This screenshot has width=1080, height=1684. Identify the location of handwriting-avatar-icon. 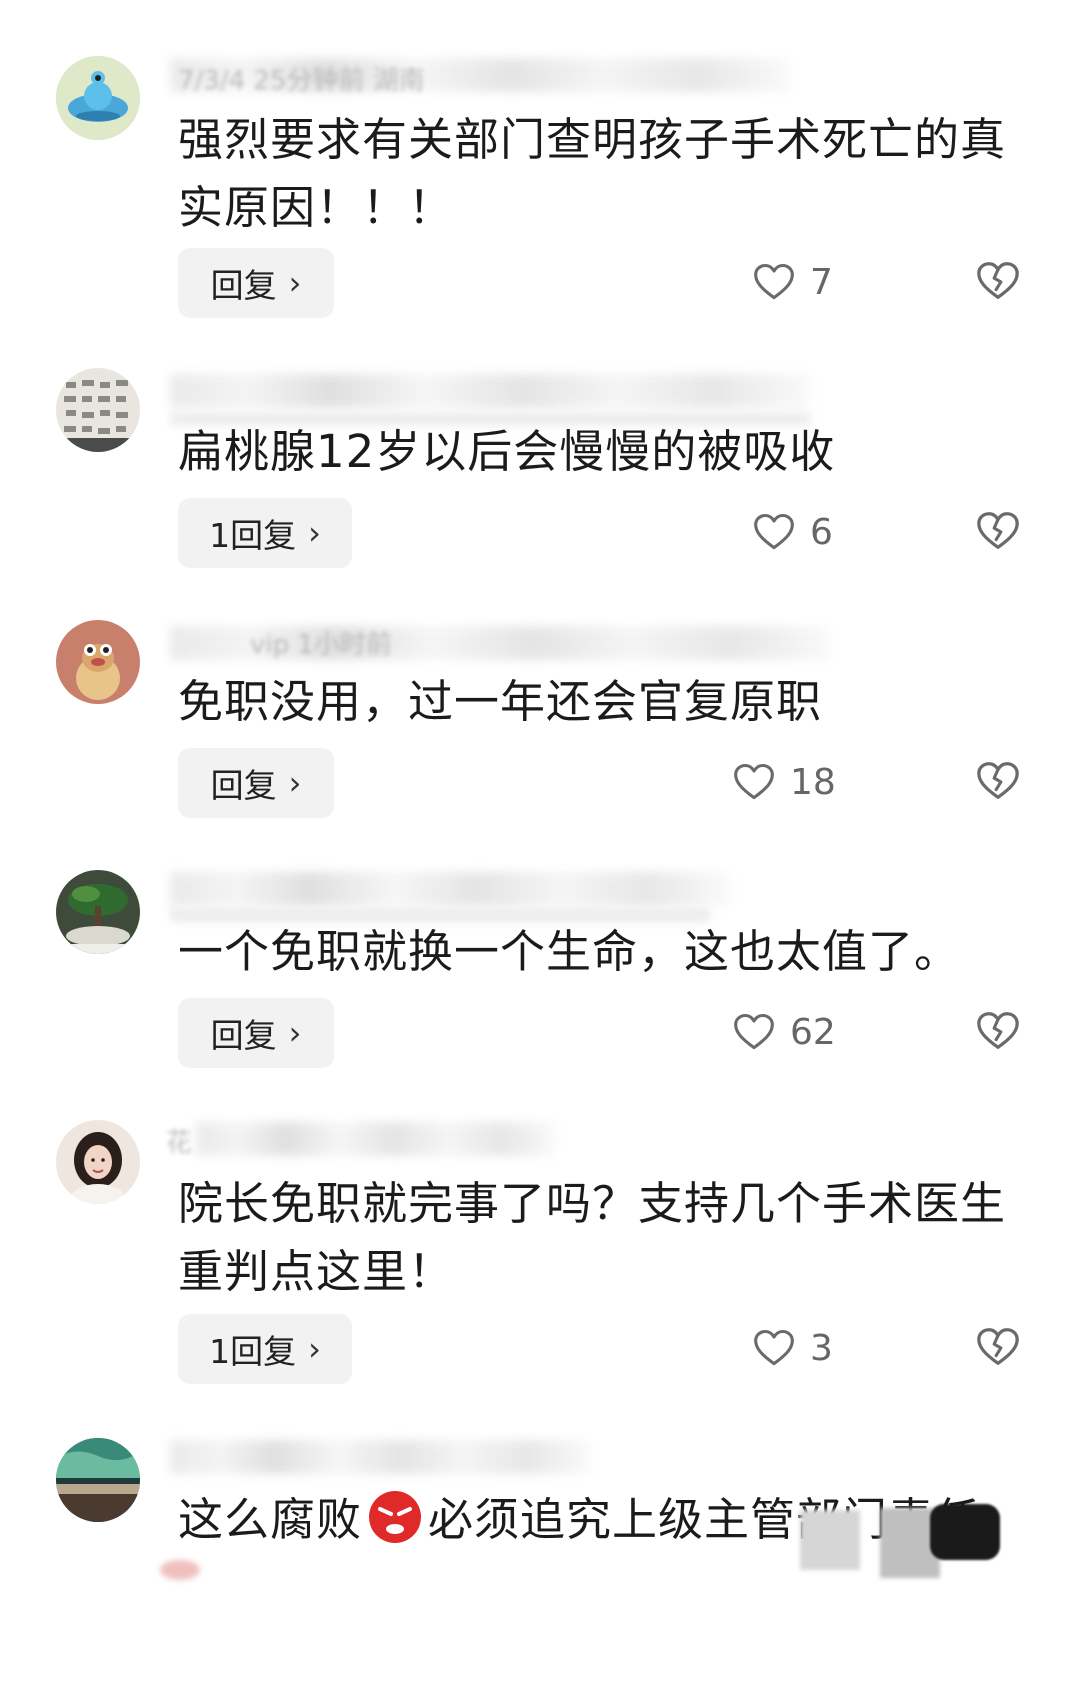
(98, 410).